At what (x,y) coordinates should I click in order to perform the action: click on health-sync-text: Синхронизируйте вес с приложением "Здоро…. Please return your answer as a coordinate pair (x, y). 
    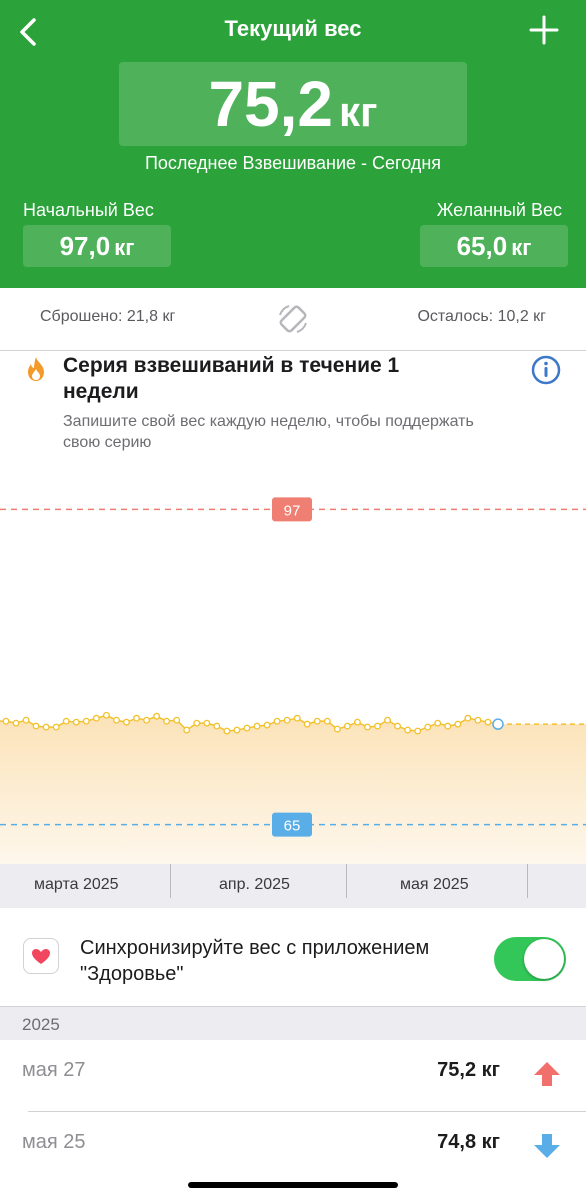
    Looking at the image, I should click on (255, 961).